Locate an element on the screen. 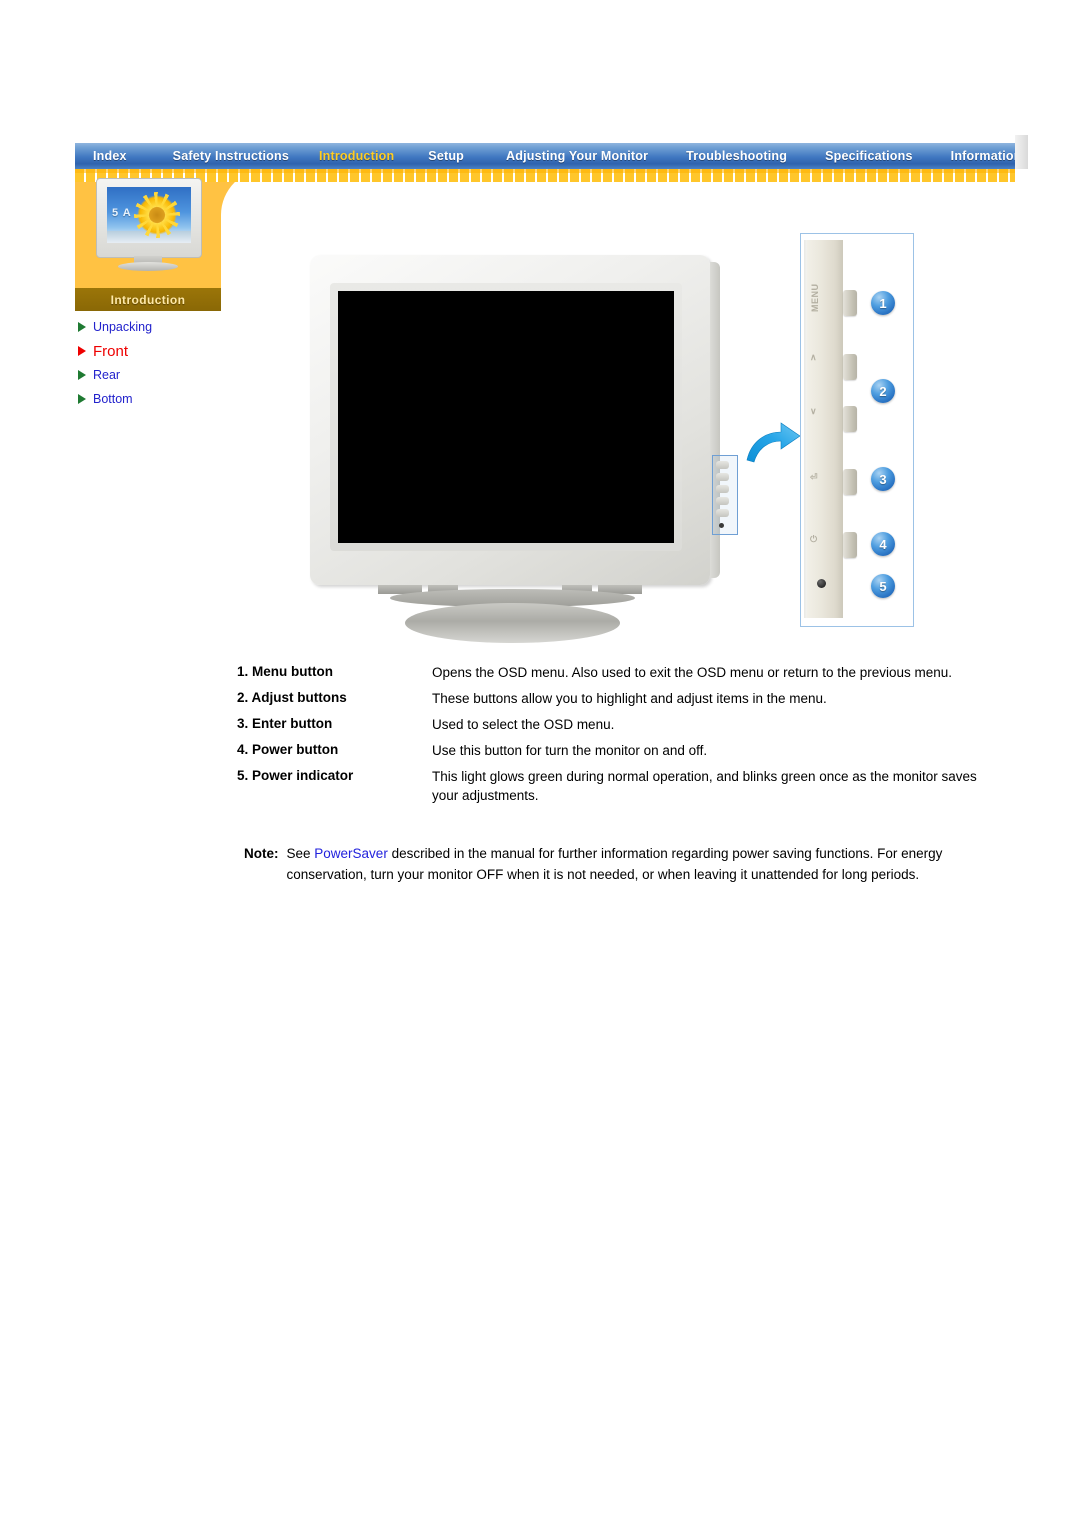 This screenshot has height=1528, width=1080. osd-label-power: ⏻ is located at coordinates (814, 539).